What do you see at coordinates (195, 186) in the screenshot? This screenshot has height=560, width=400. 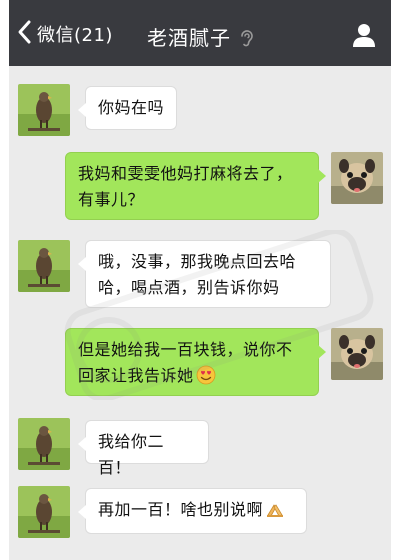 I see `message-bubble: 我妈和雯雯他妈打麻将去了， 有事儿？` at bounding box center [195, 186].